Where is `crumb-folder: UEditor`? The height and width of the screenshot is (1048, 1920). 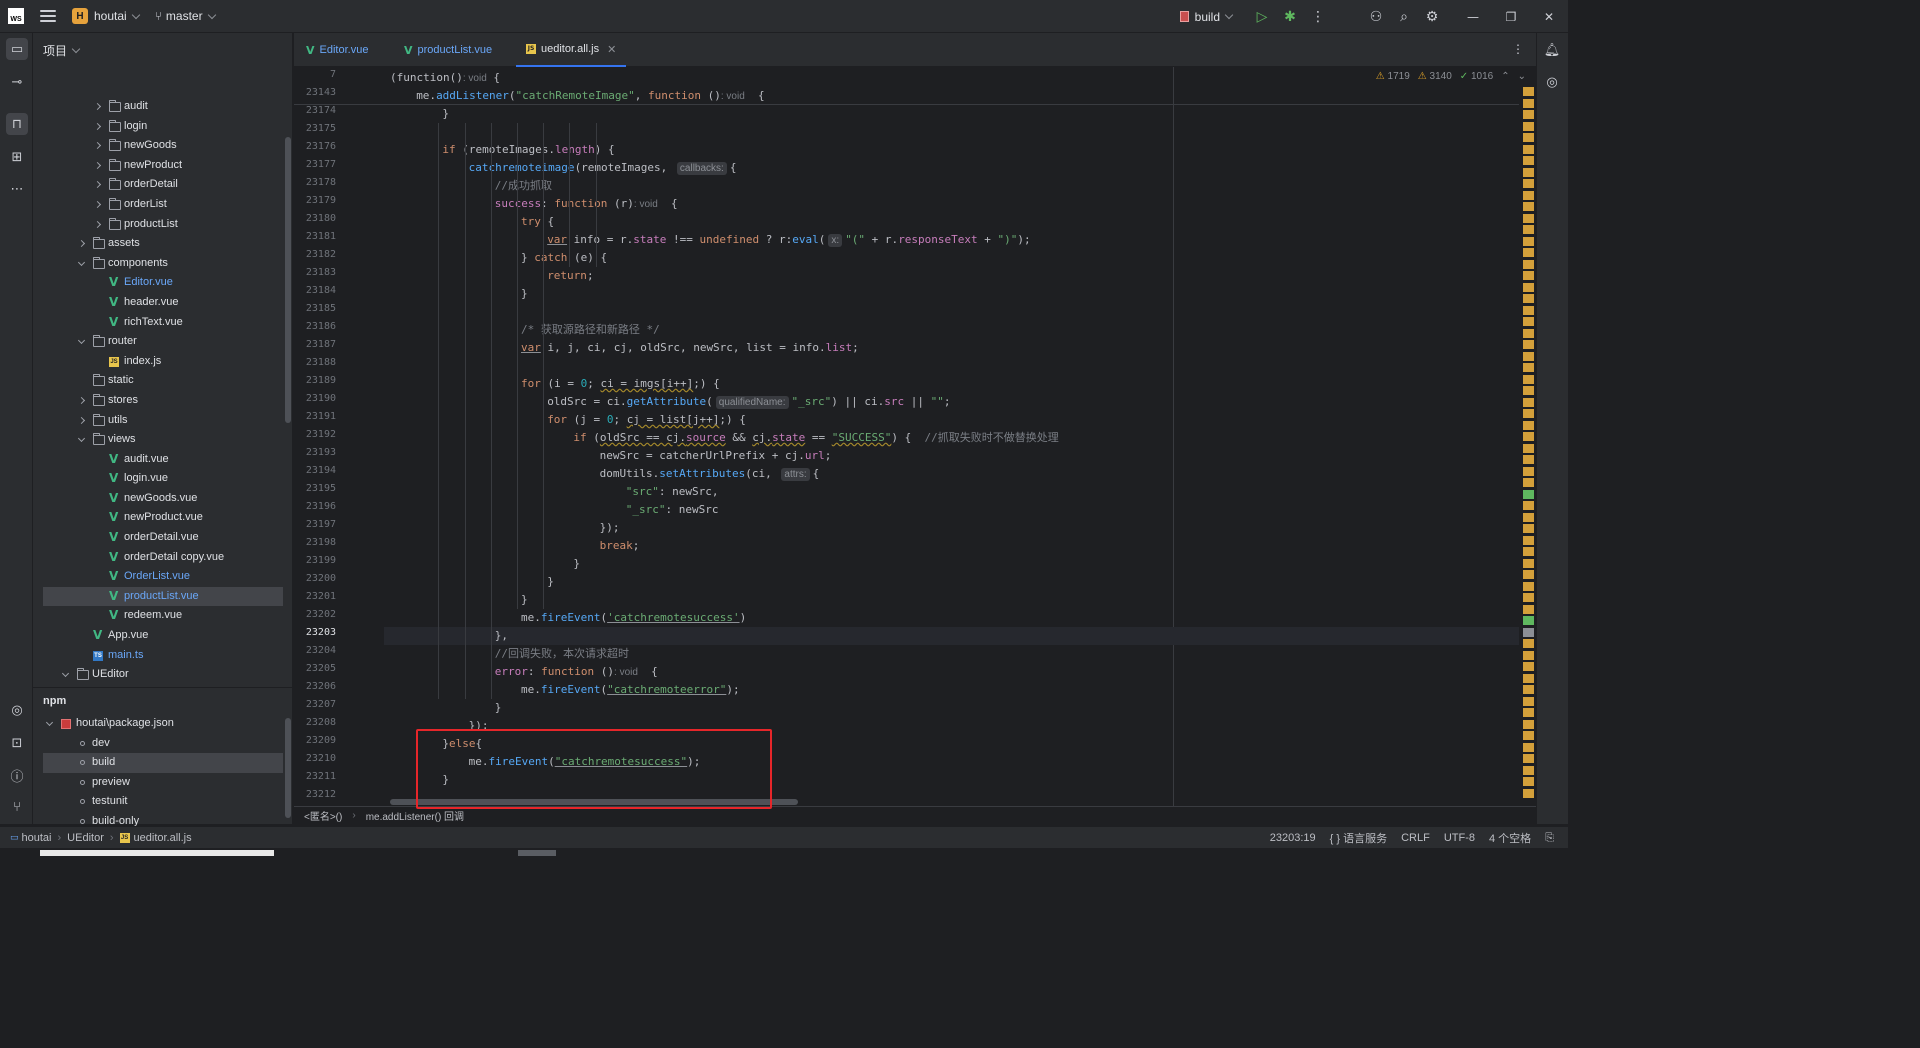 crumb-folder: UEditor is located at coordinates (85, 838).